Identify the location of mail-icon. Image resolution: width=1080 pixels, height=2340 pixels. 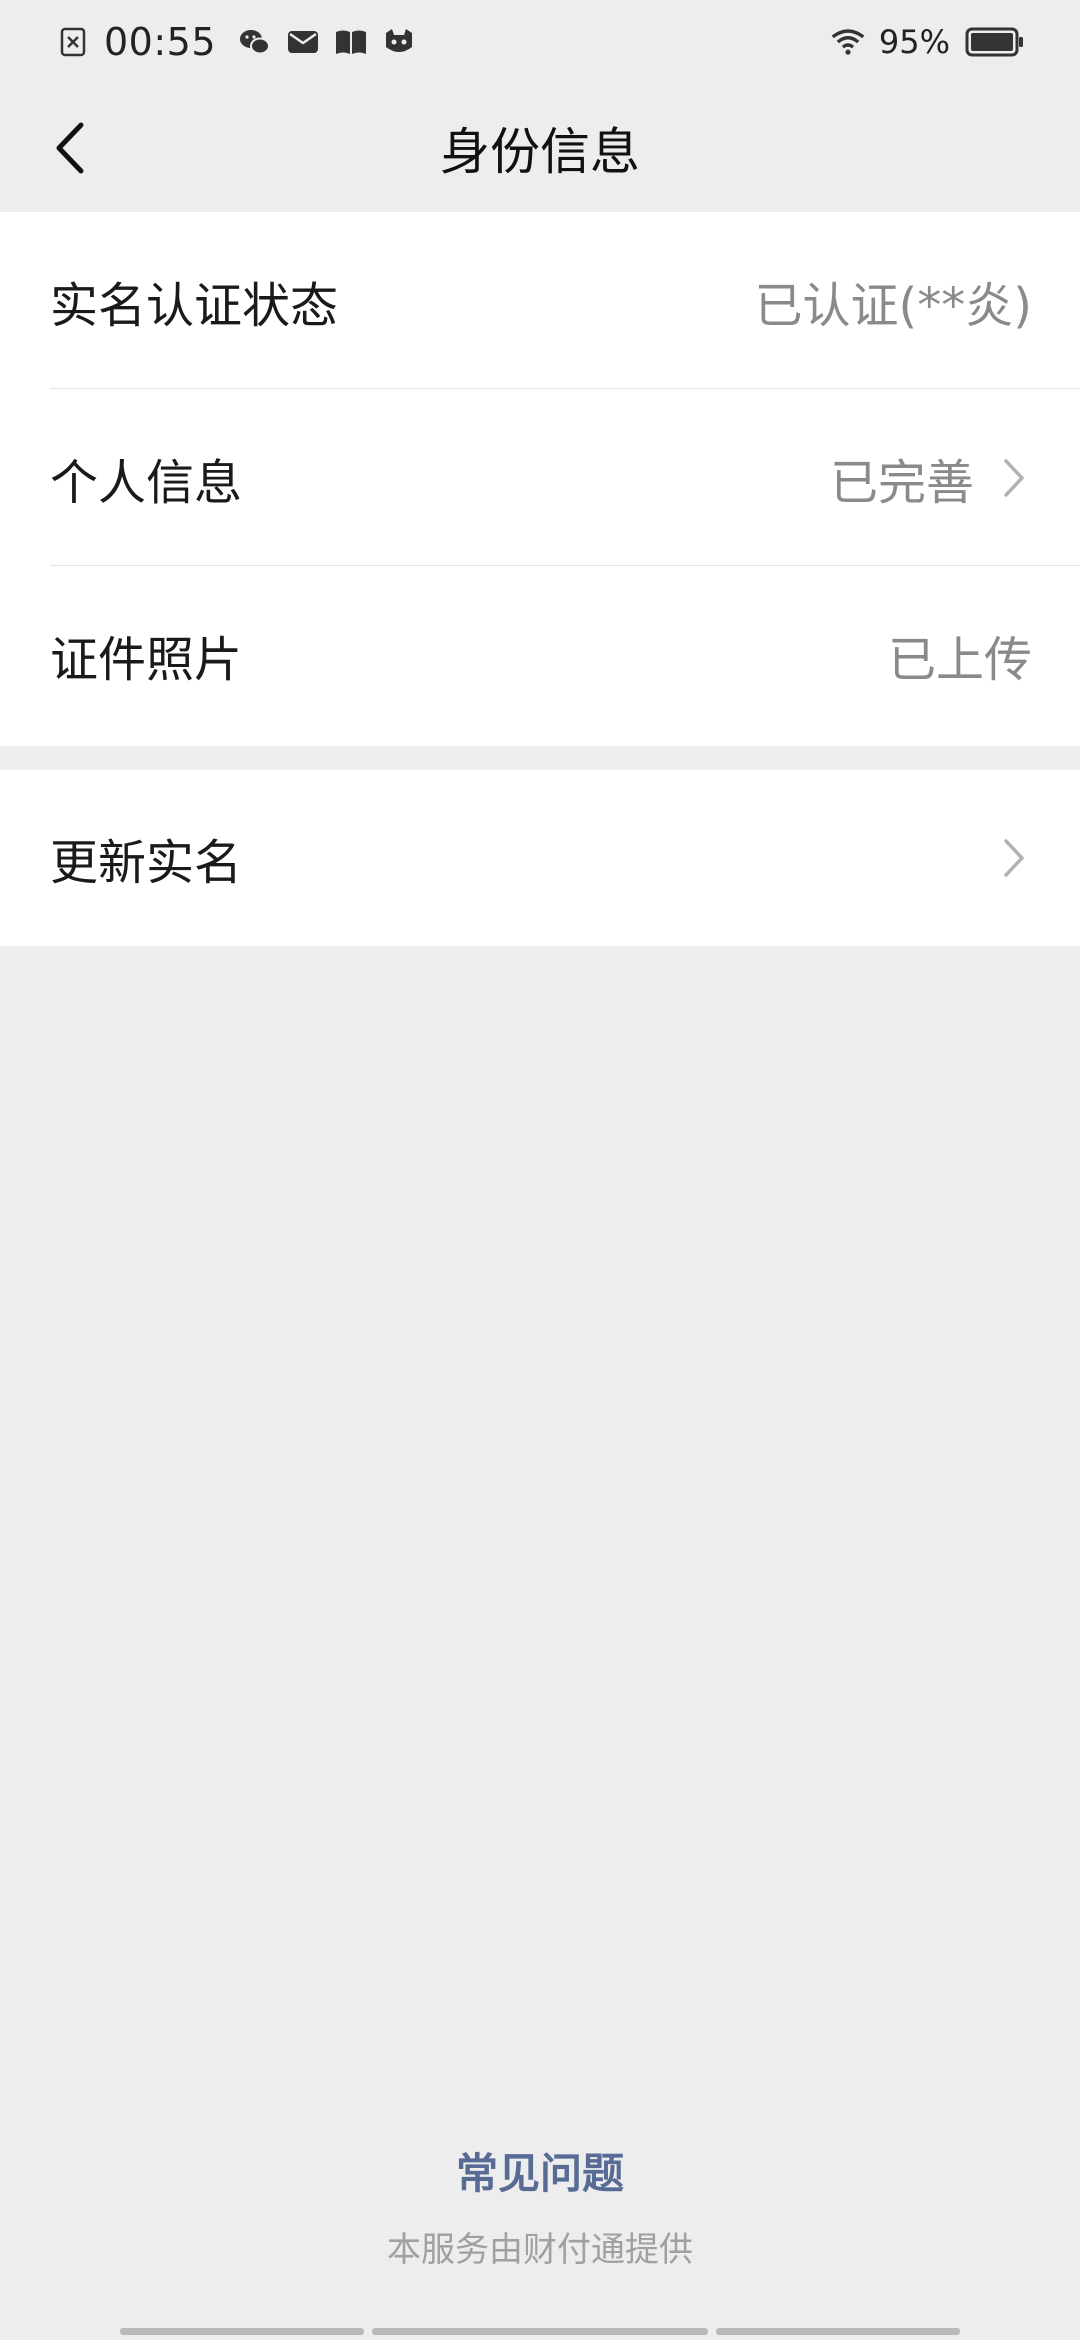
(303, 42).